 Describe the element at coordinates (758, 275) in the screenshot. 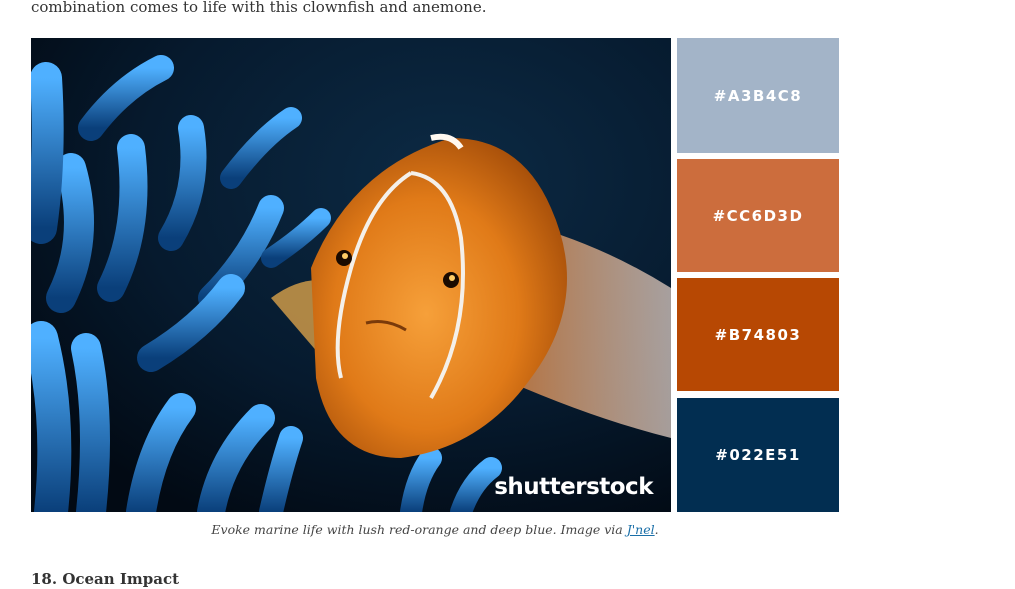

I see `color-swatches: #A3B4C8 #CC6D3D #B74803 #022E51` at that location.